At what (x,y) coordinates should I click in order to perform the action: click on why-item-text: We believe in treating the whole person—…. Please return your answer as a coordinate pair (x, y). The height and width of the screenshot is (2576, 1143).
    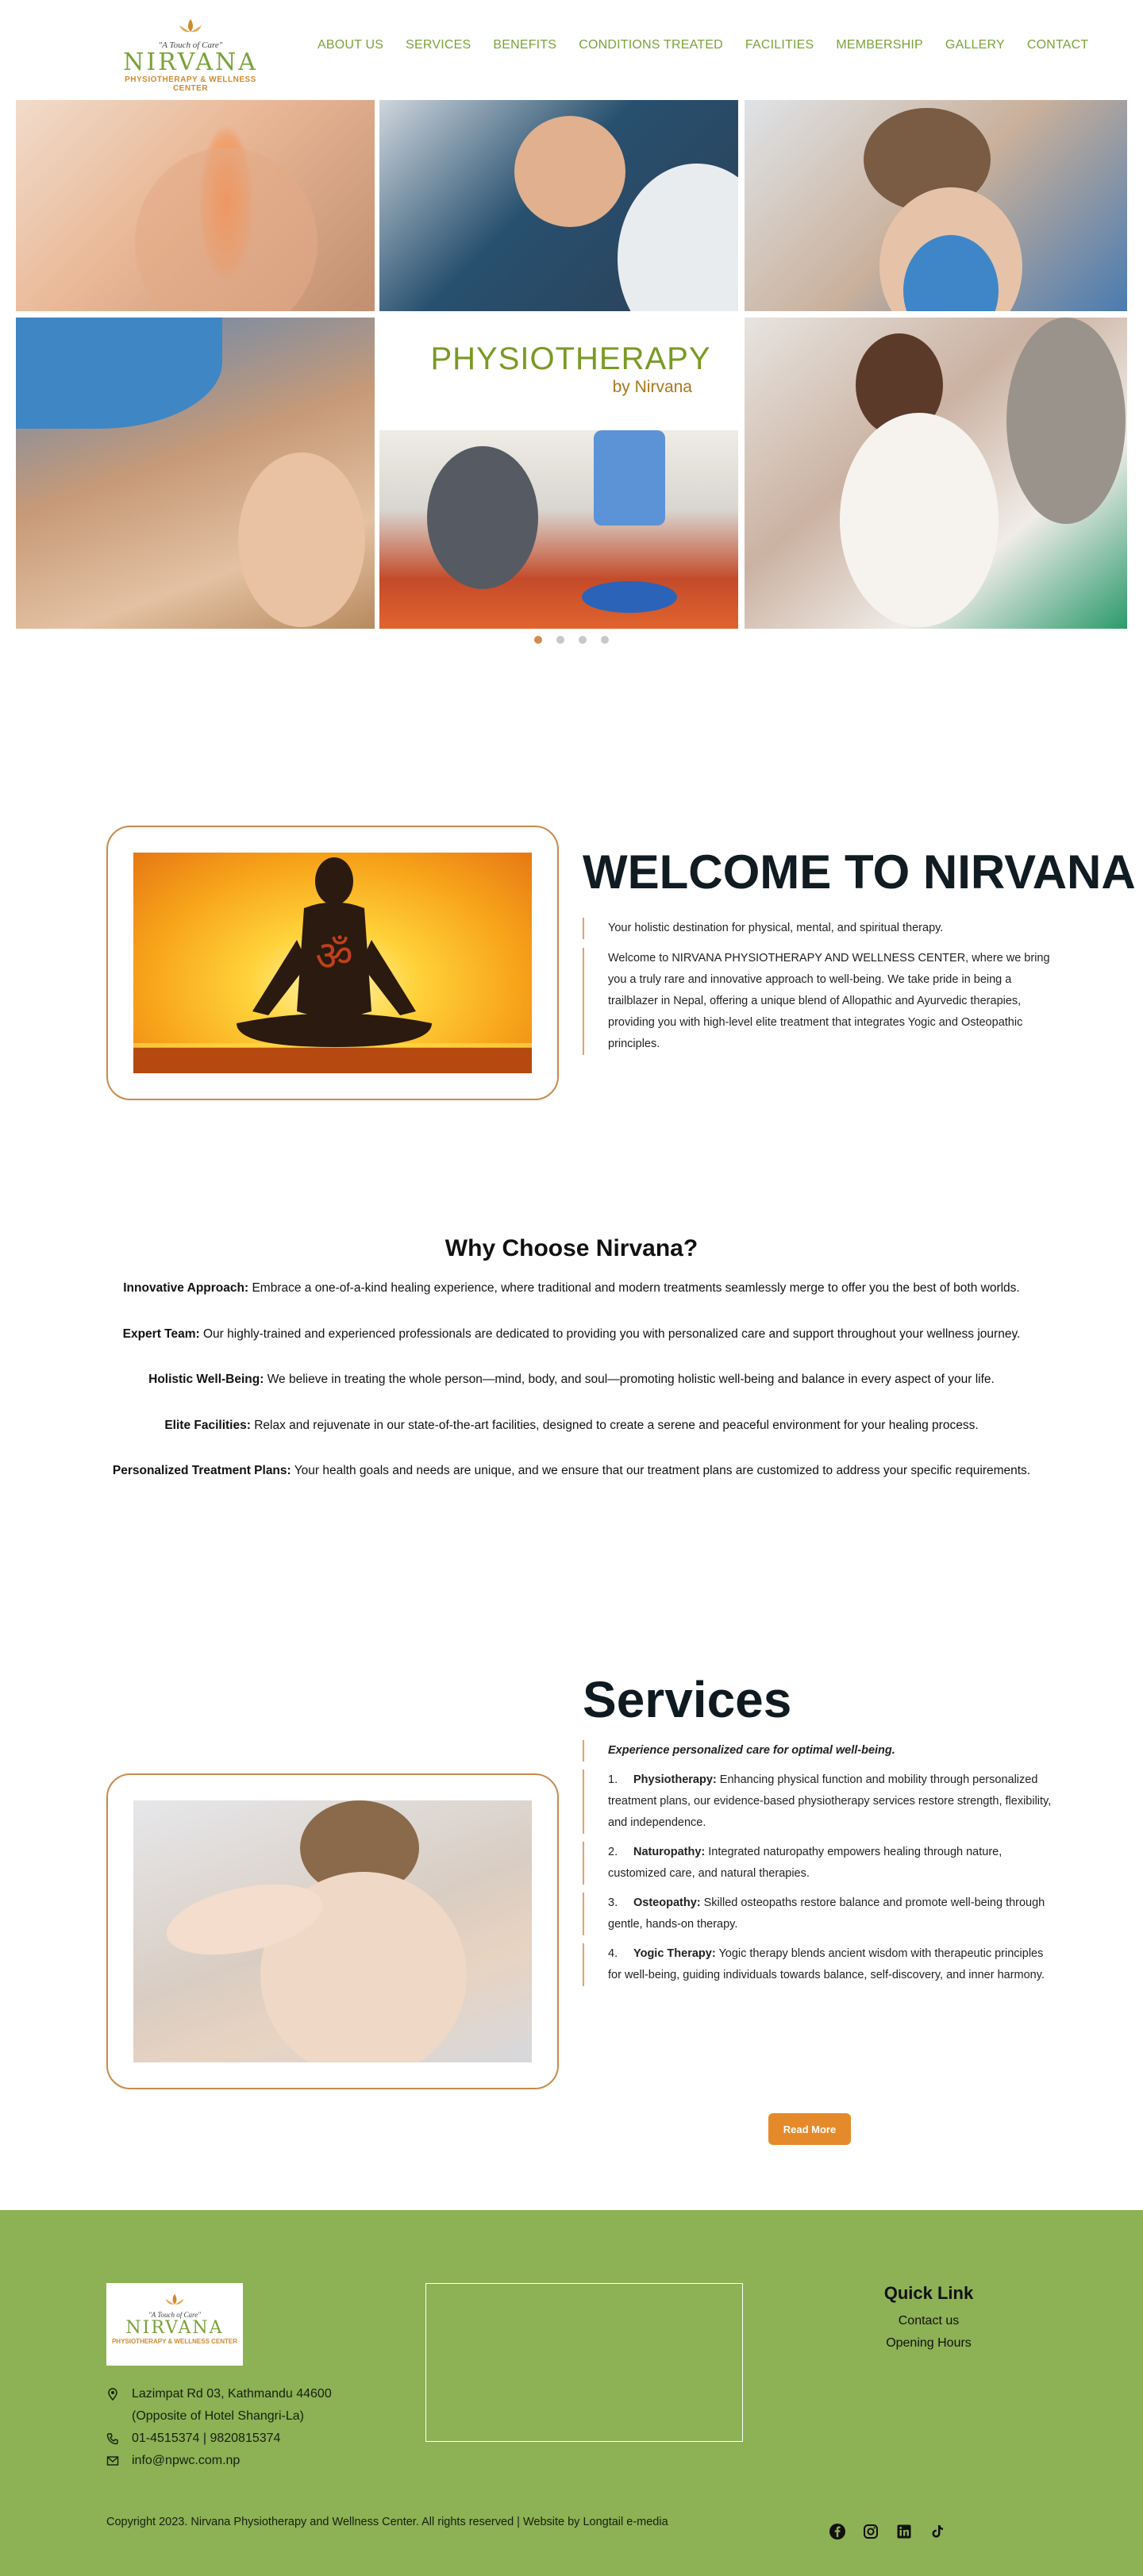
    Looking at the image, I should click on (629, 1379).